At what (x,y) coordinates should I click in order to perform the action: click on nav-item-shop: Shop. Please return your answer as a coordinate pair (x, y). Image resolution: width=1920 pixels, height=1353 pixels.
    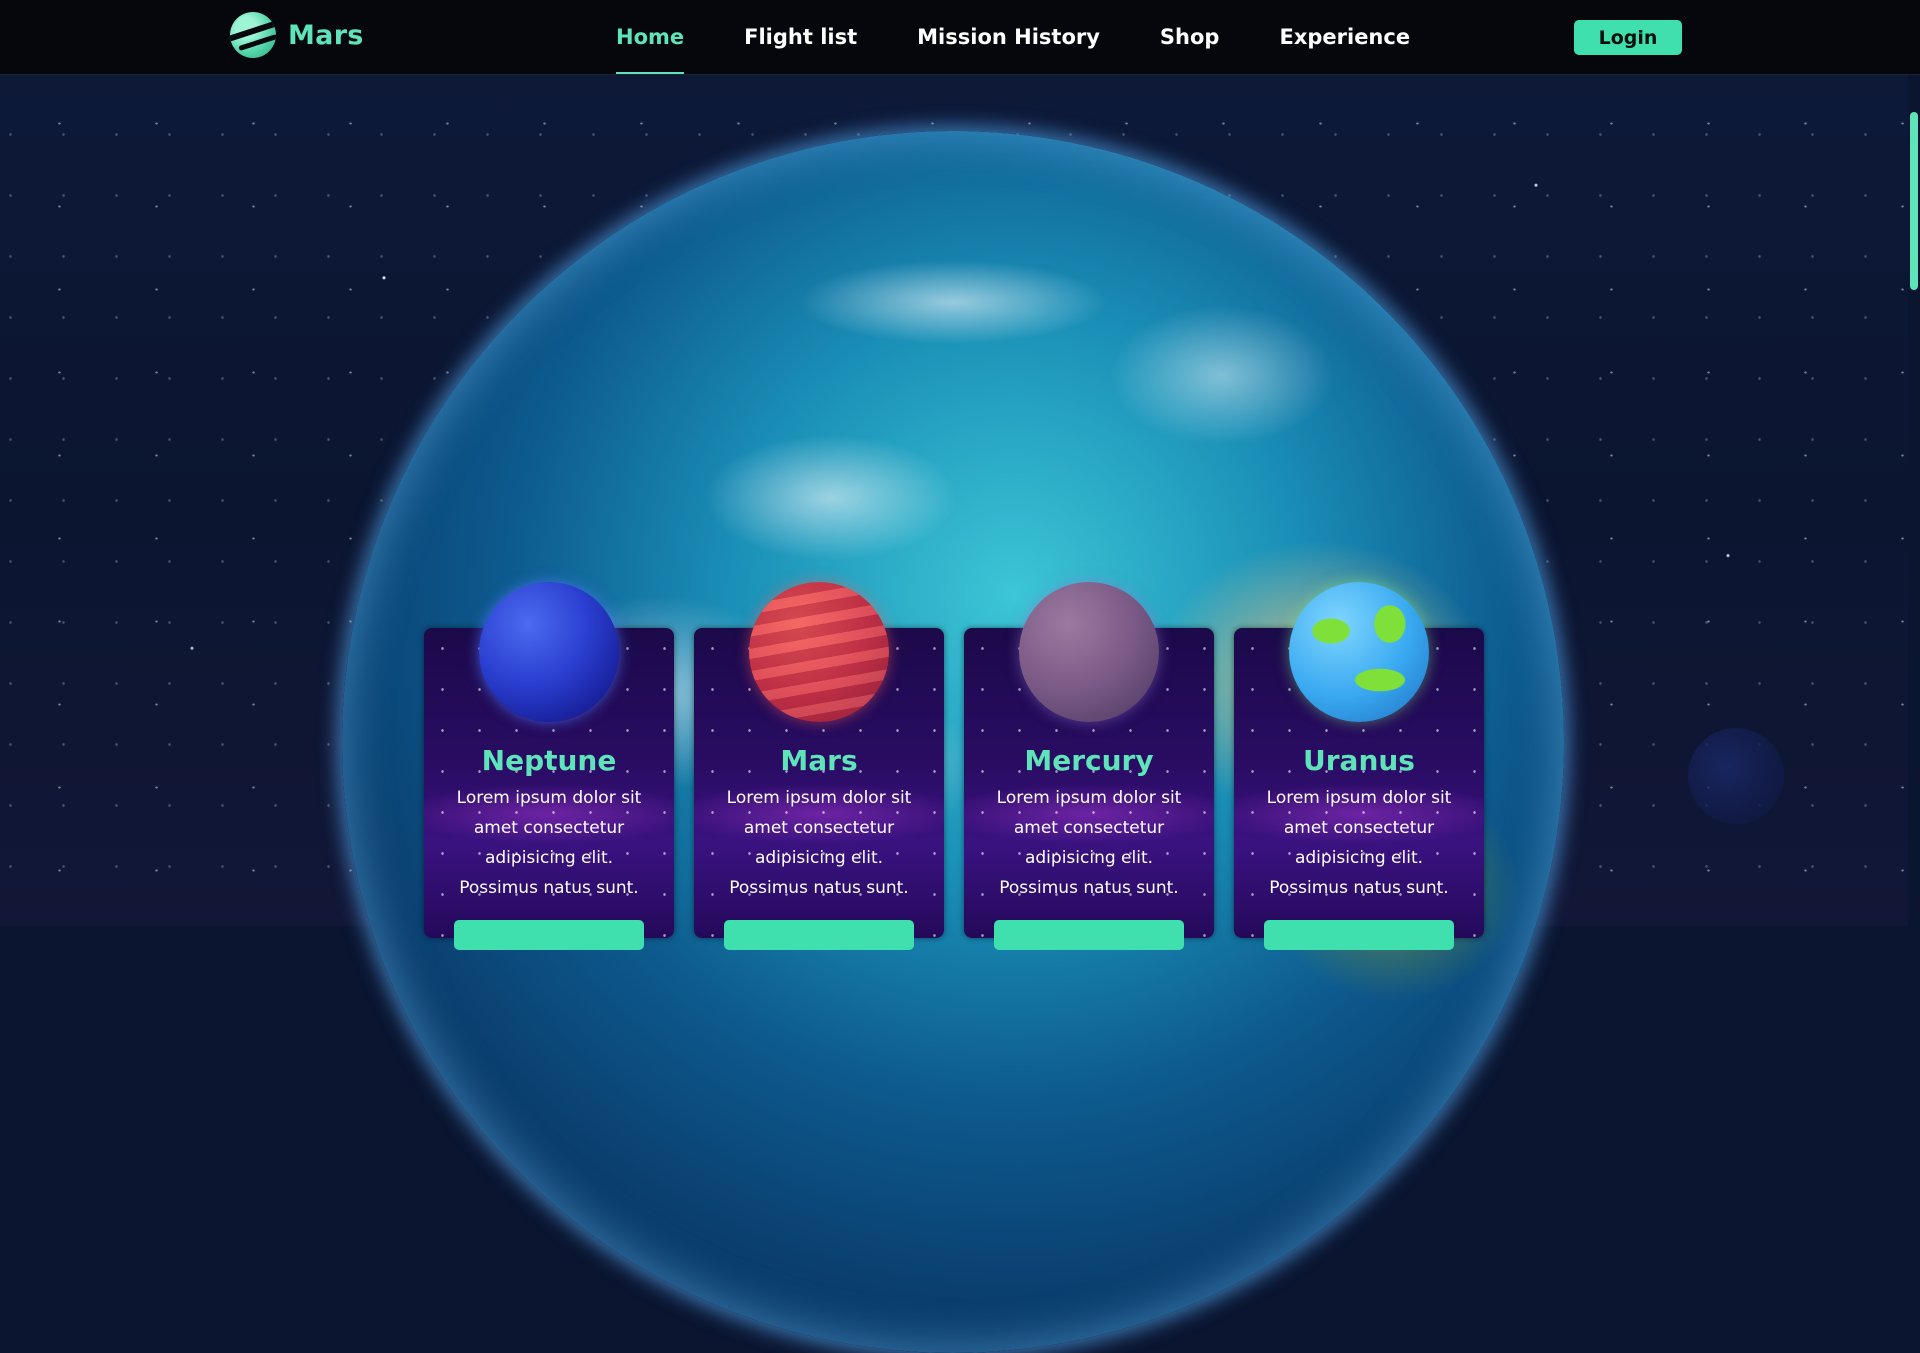
    Looking at the image, I should click on (1190, 37).